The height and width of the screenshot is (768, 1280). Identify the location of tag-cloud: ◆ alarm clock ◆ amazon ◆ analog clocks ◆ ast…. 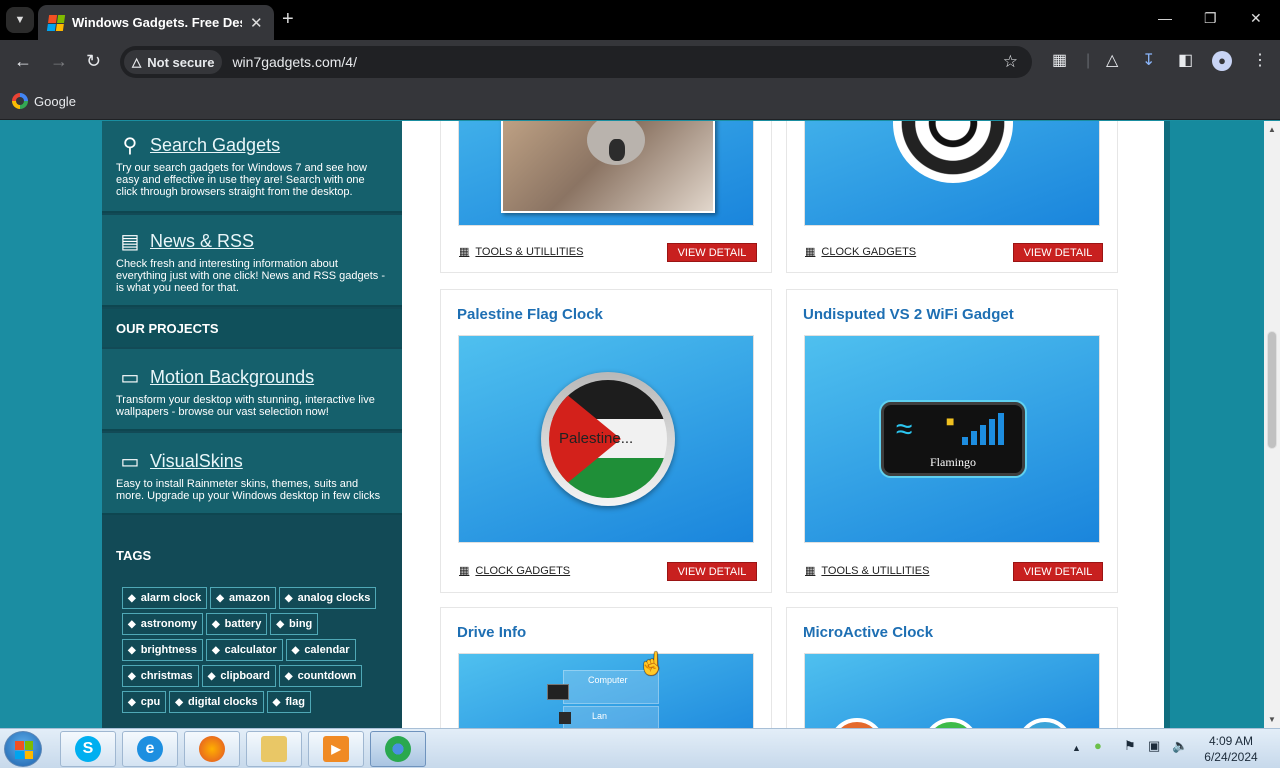
(257, 650).